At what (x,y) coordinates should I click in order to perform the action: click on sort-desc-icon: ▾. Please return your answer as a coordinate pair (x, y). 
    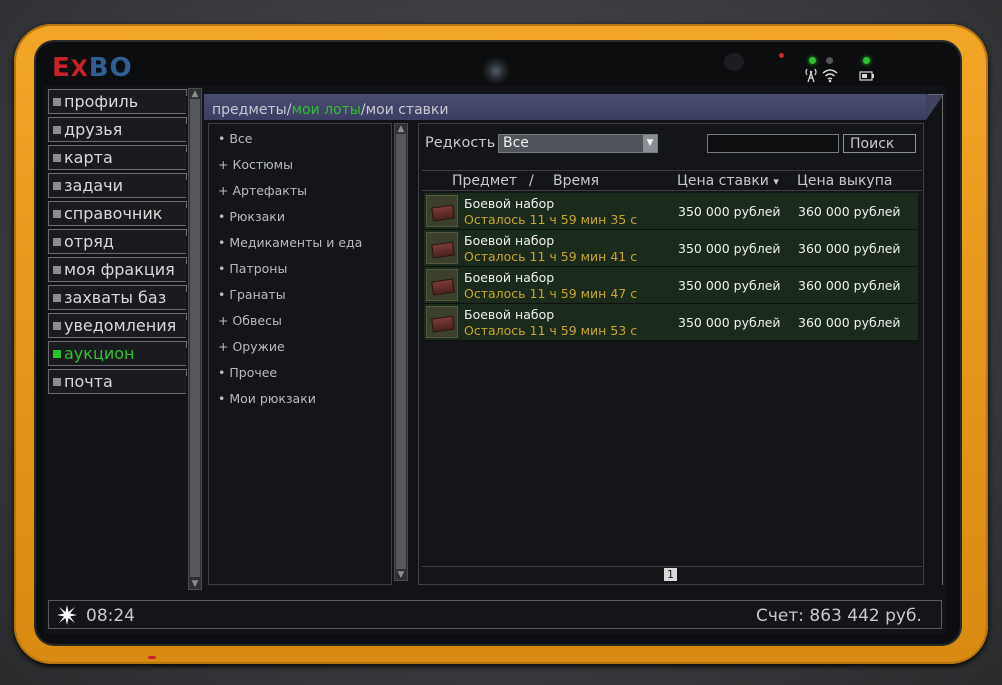
    Looking at the image, I should click on (776, 181).